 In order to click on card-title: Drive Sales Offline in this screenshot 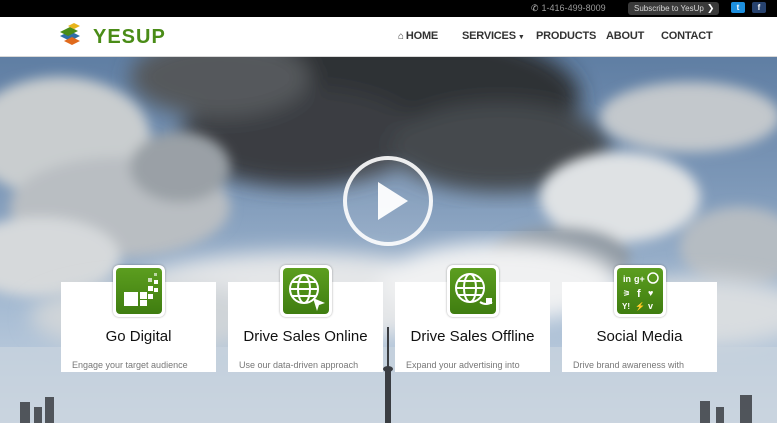, I will do `click(472, 336)`.